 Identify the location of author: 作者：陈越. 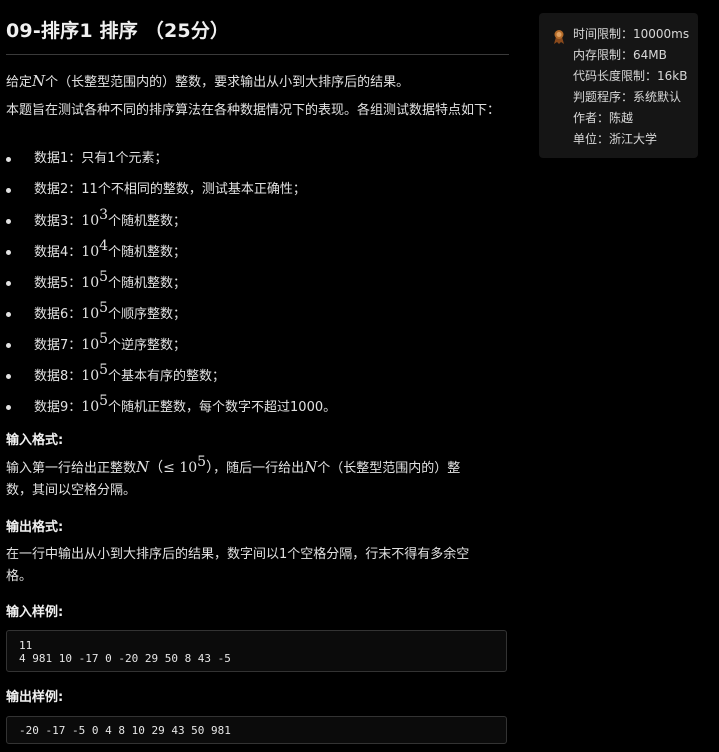
(603, 118).